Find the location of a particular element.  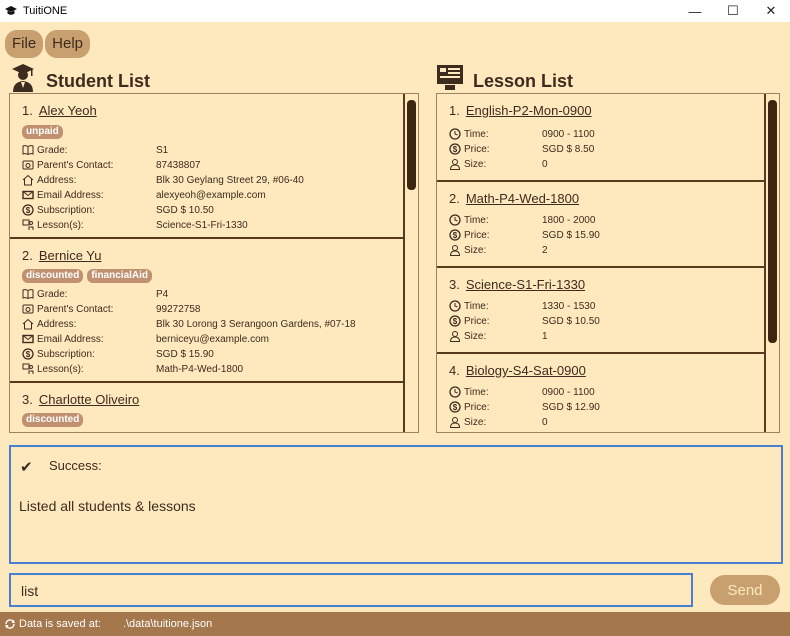

field-value: S1 is located at coordinates (162, 150).